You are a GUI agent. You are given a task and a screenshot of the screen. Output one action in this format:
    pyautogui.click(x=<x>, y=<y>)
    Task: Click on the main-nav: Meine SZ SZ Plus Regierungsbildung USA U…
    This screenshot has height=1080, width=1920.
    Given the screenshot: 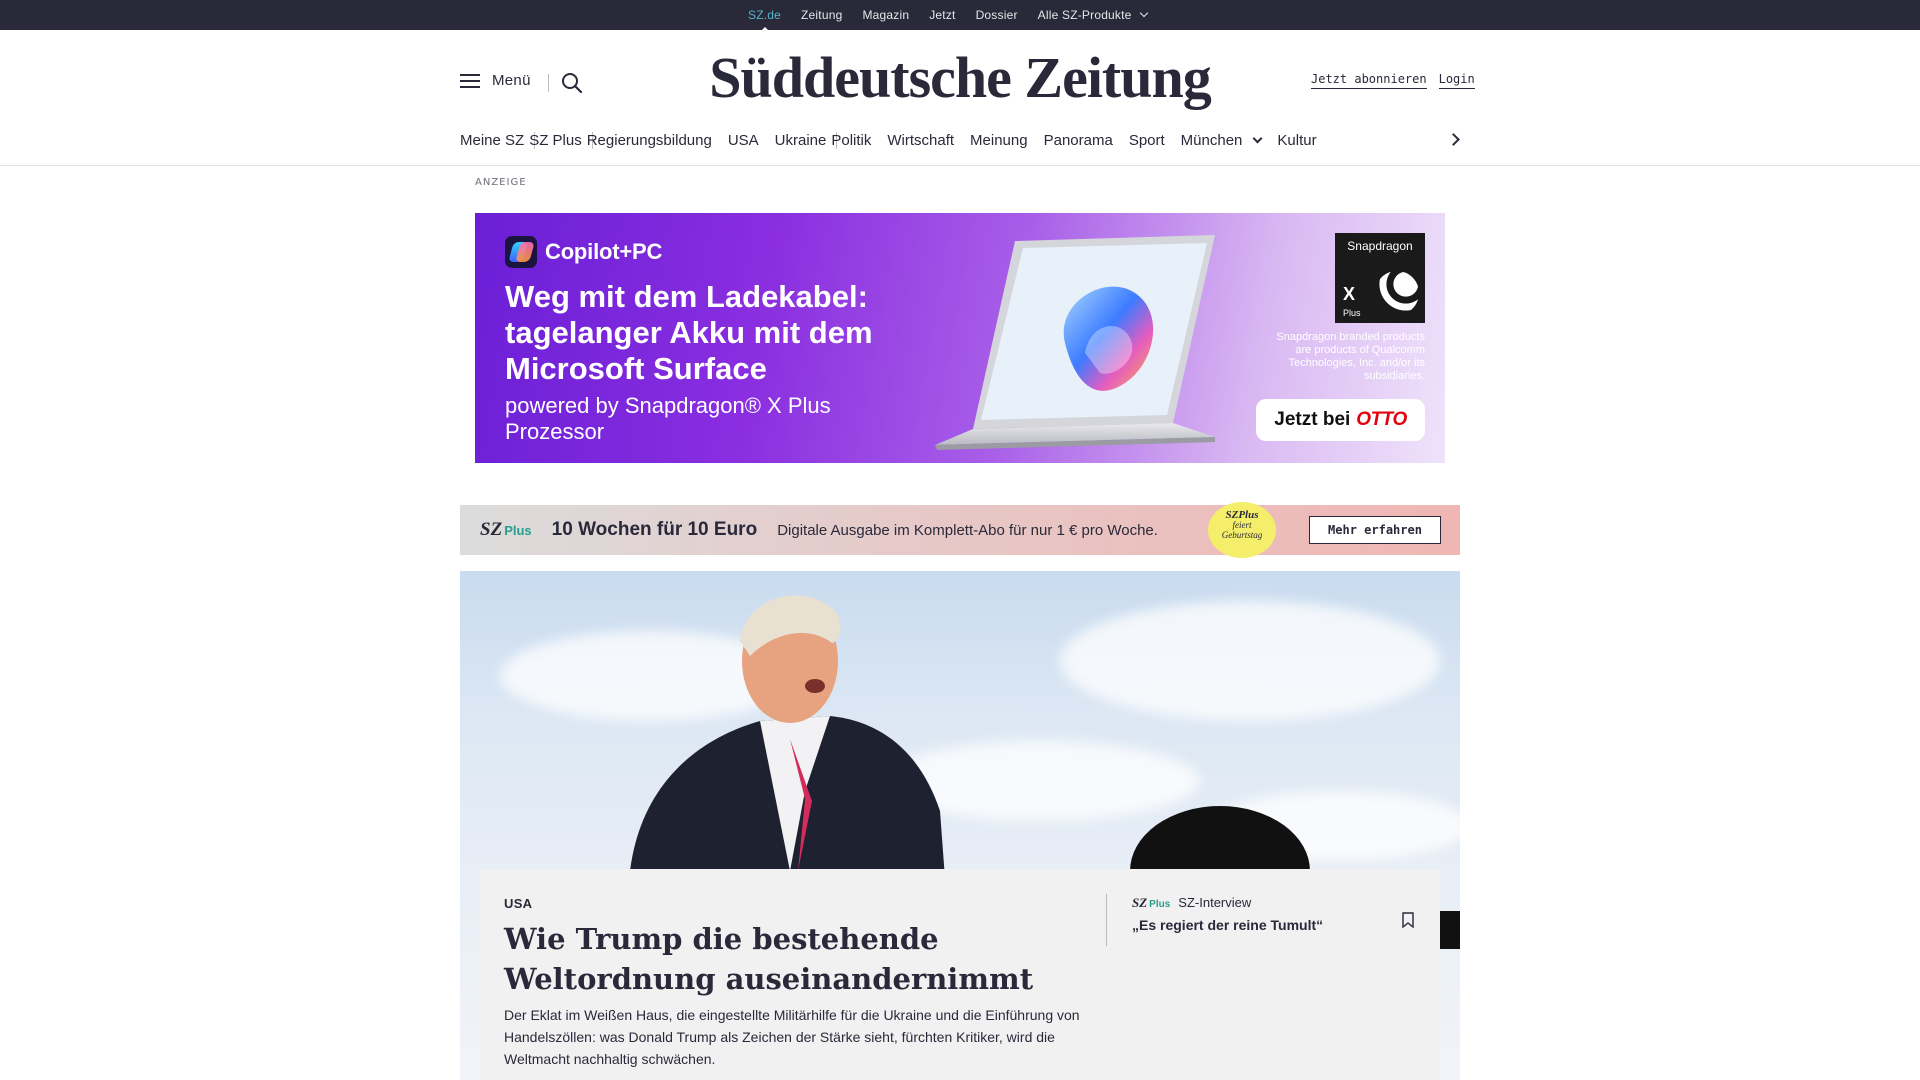 What is the action you would take?
    pyautogui.click(x=888, y=140)
    